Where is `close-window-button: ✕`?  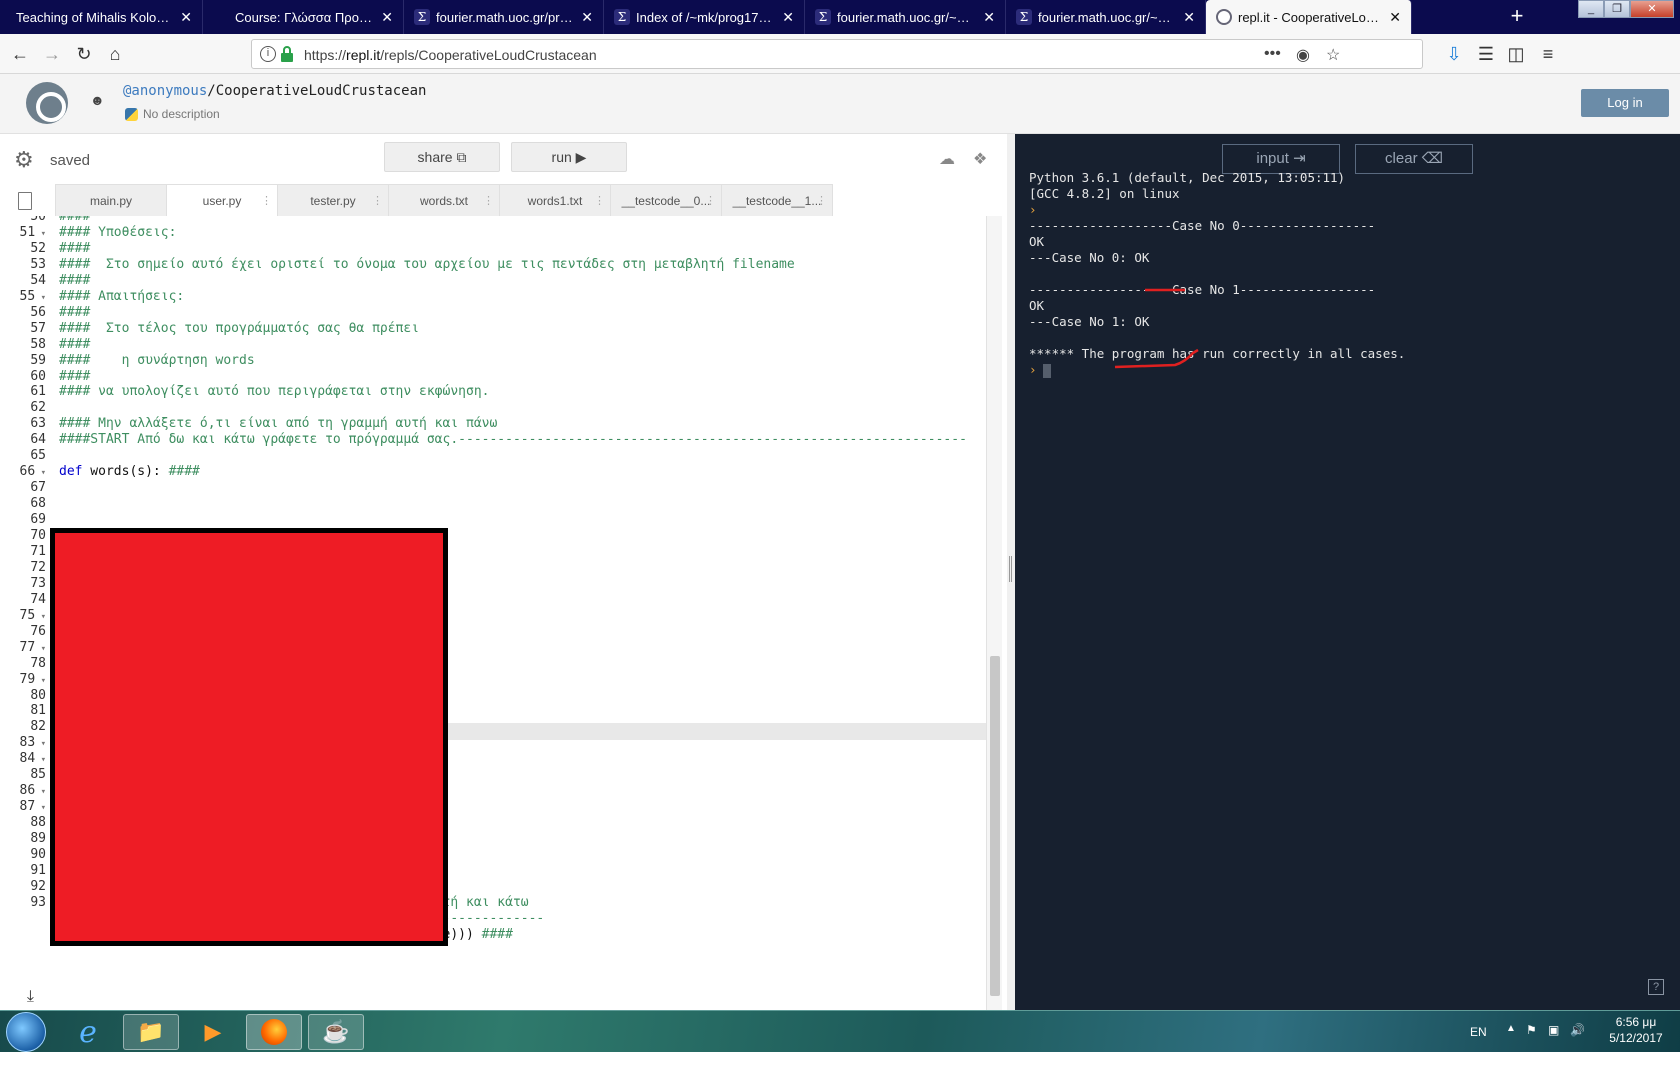
close-window-button: ✕ is located at coordinates (1652, 9).